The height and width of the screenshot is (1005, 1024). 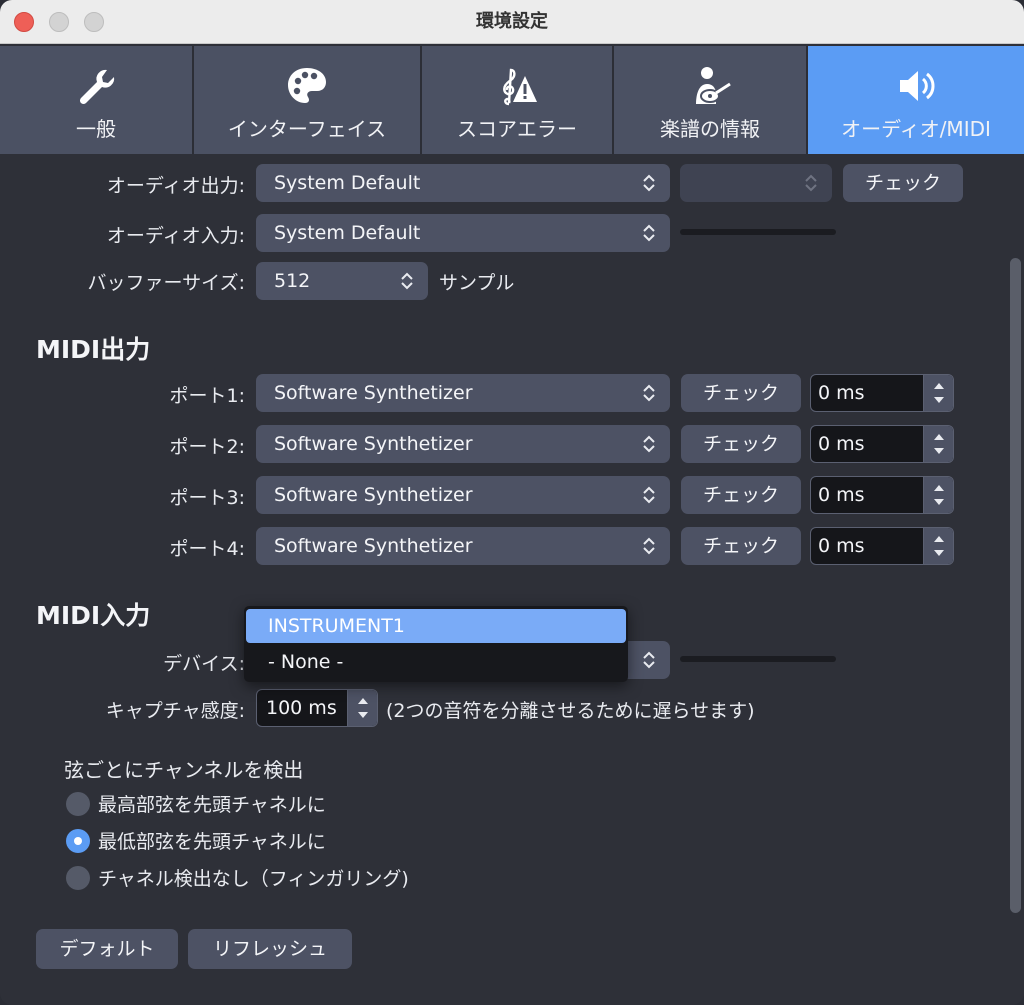 I want to click on window-title: 環境設定, so click(x=512, y=21).